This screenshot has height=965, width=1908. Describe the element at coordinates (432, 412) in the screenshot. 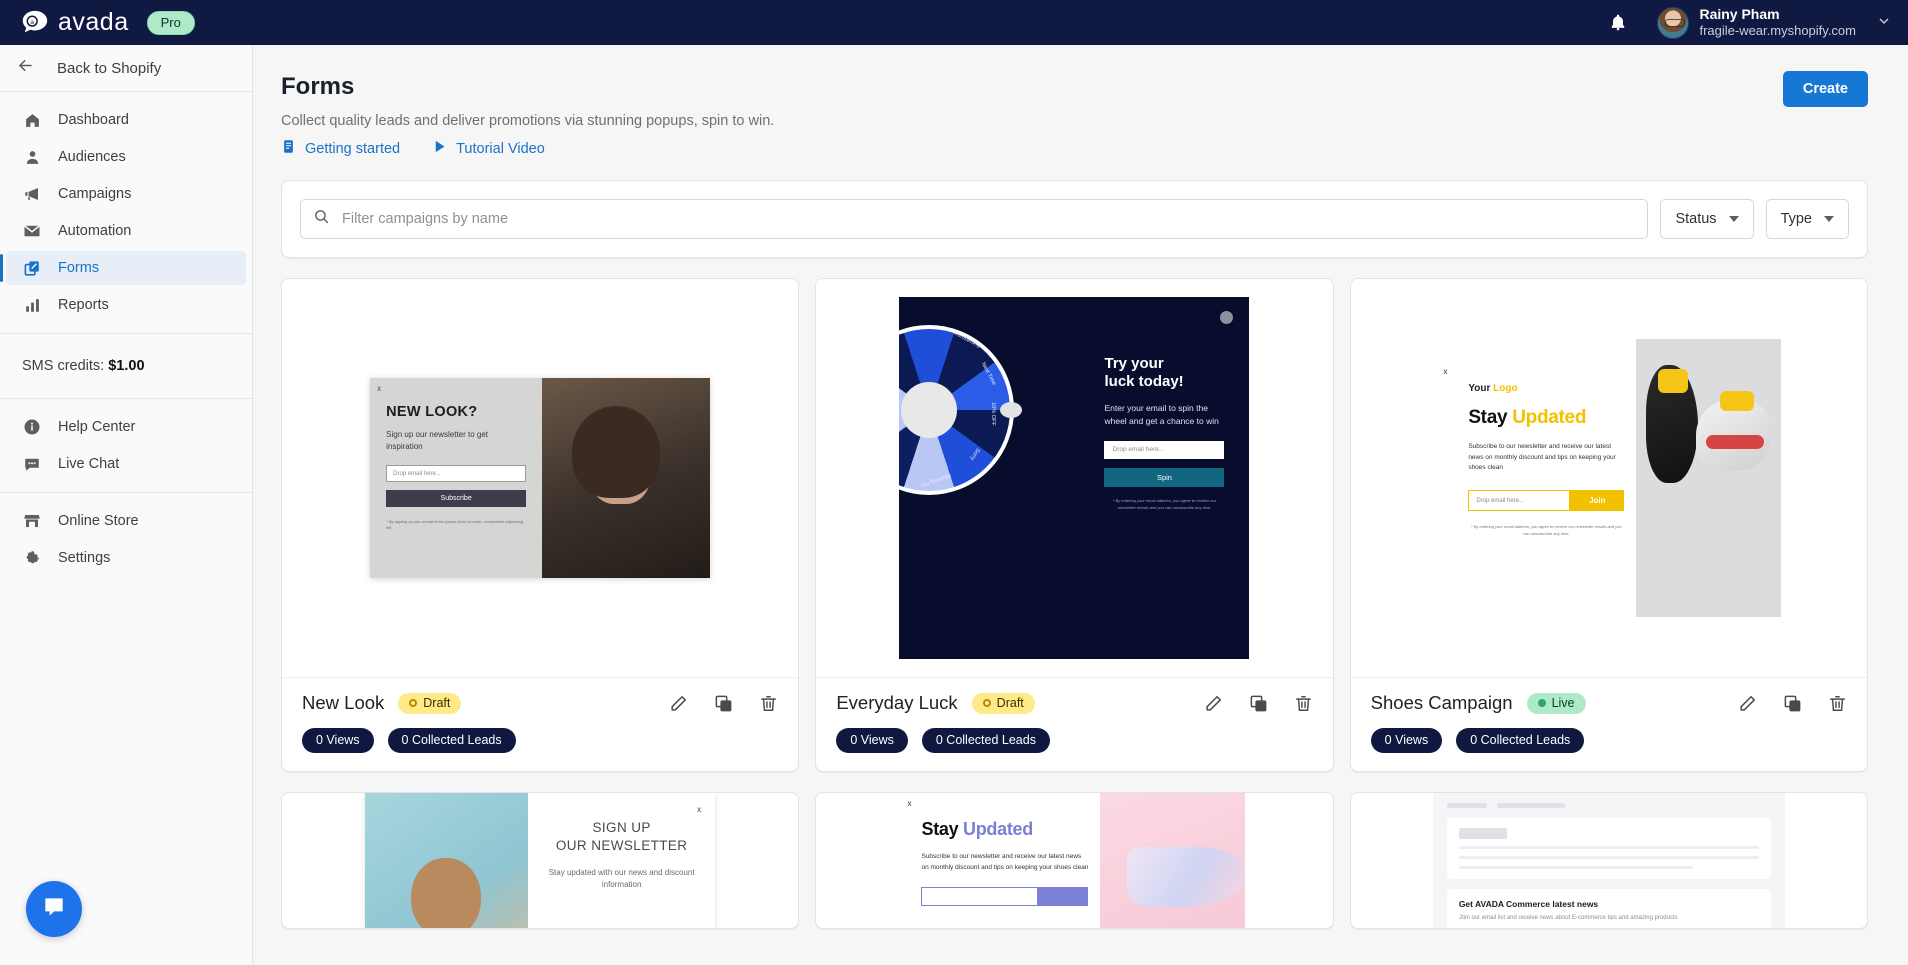

I see `preview-heading: NEW LOOK?` at that location.